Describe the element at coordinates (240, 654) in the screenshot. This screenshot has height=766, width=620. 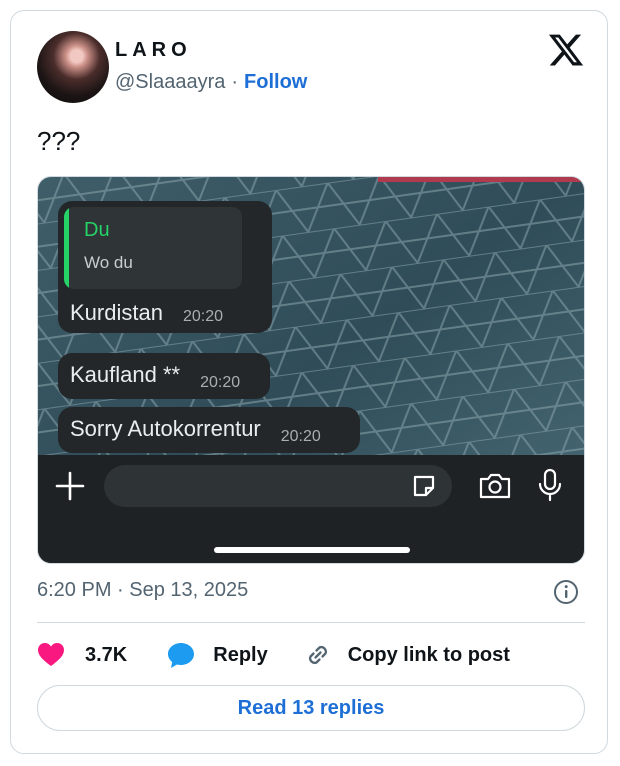
I see `reply-label: Reply` at that location.